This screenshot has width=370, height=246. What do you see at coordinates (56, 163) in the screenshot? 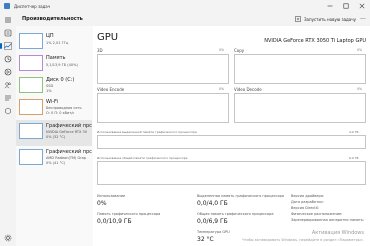
I see `device-detail: 0% (41 °C)` at bounding box center [56, 163].